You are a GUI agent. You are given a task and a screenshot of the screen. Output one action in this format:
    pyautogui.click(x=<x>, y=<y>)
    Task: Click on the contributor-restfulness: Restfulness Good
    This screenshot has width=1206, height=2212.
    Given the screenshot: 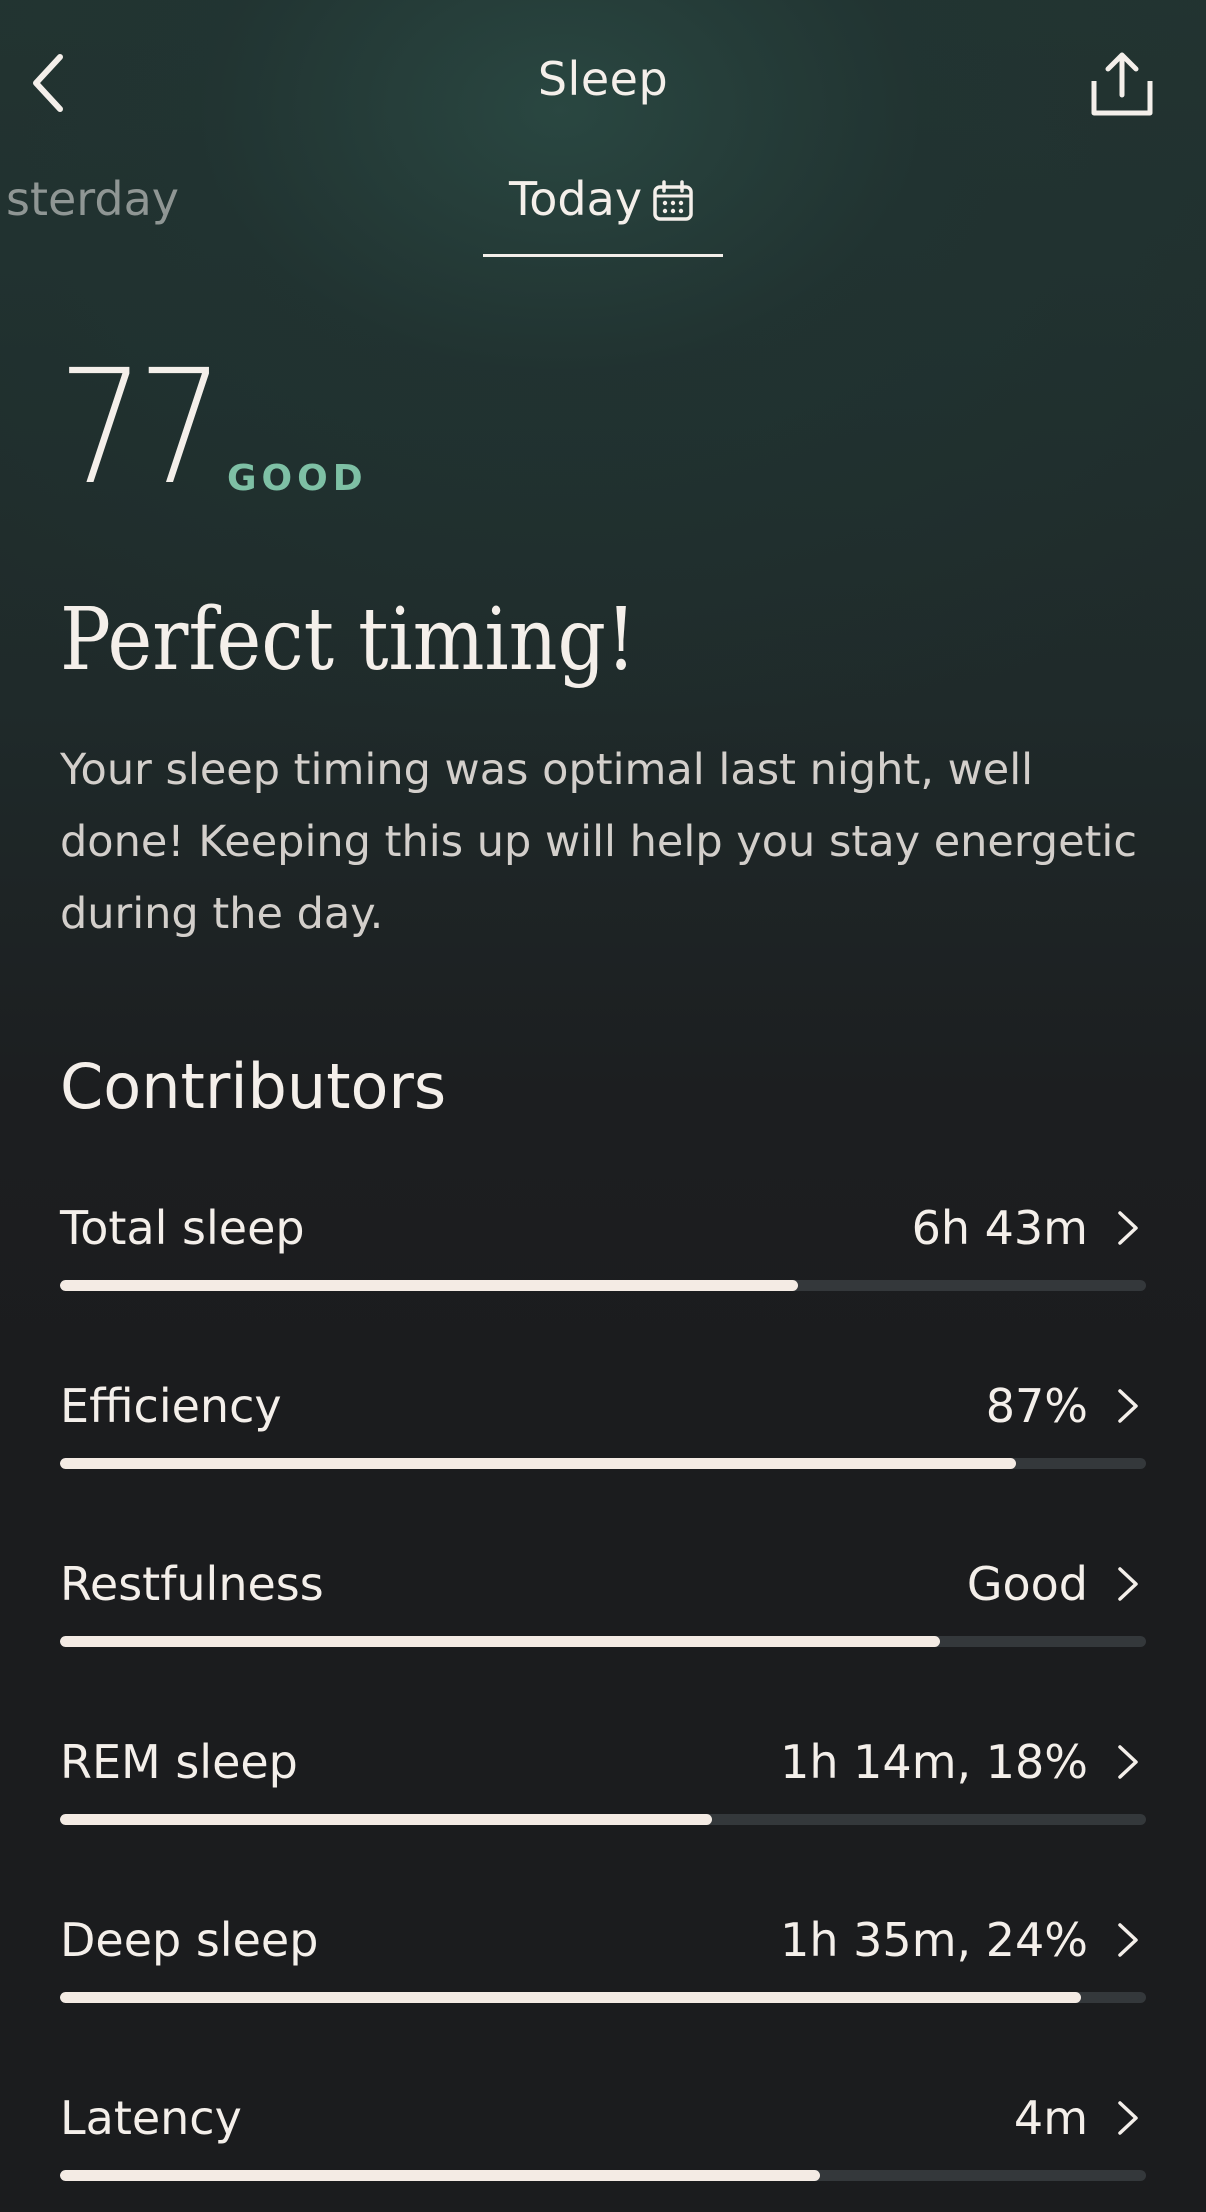 What is the action you would take?
    pyautogui.click(x=603, y=1643)
    